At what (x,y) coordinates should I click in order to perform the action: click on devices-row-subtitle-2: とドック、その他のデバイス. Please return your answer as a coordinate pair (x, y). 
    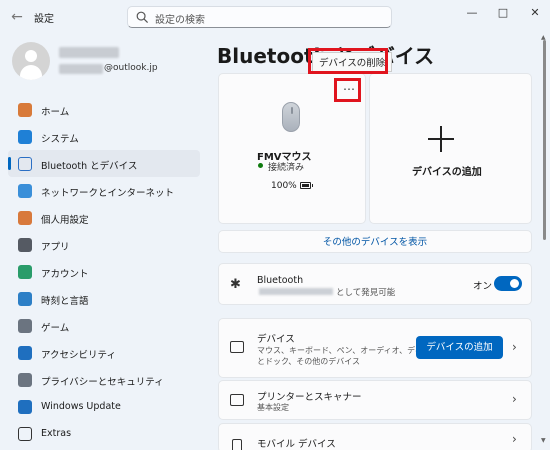
    Looking at the image, I should click on (309, 361).